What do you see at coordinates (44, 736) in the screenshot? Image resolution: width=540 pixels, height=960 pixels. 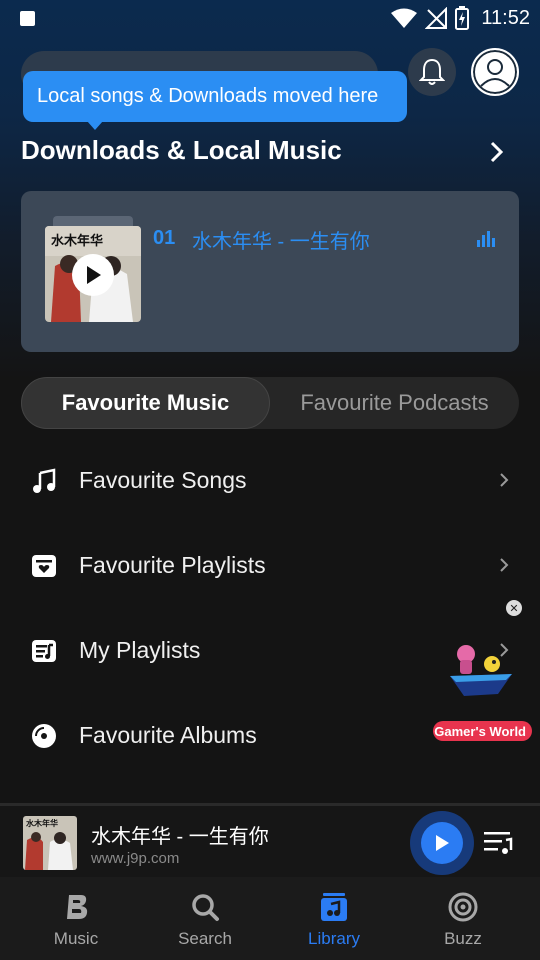 I see `album-icon` at bounding box center [44, 736].